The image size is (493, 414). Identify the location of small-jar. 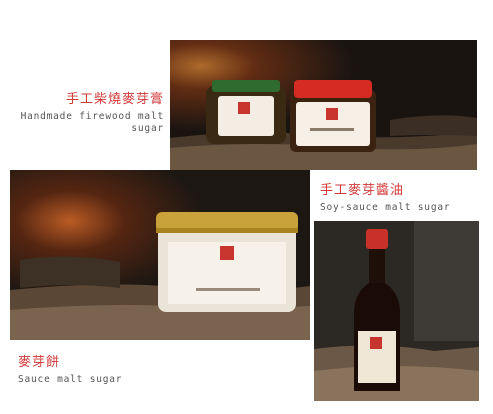
(246, 112).